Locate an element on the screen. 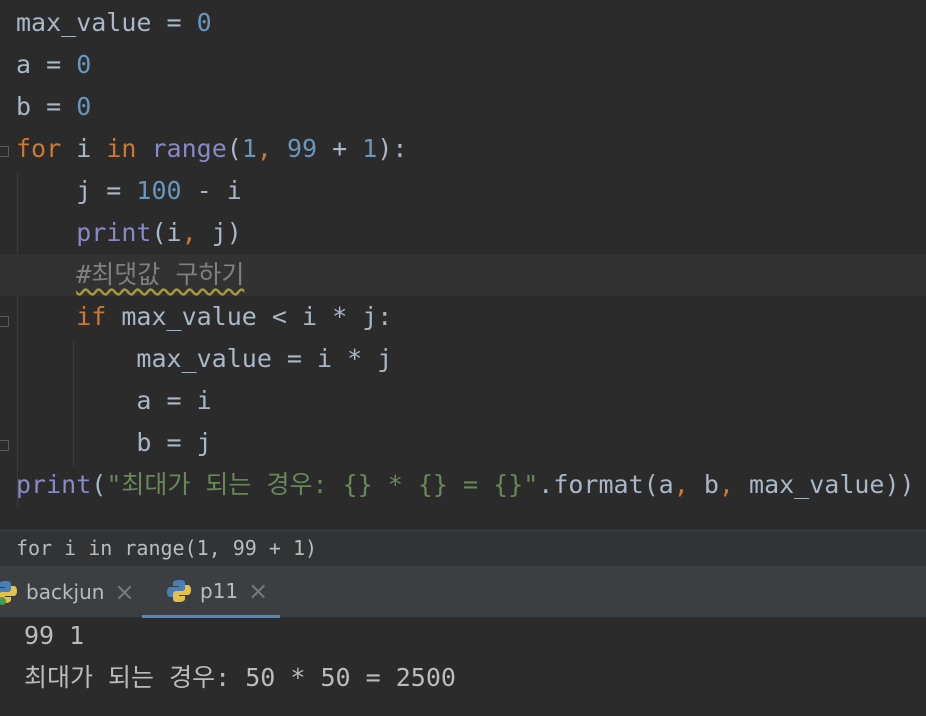 Image resolution: width=926 pixels, height=716 pixels. code-line: b = j is located at coordinates (463, 443).